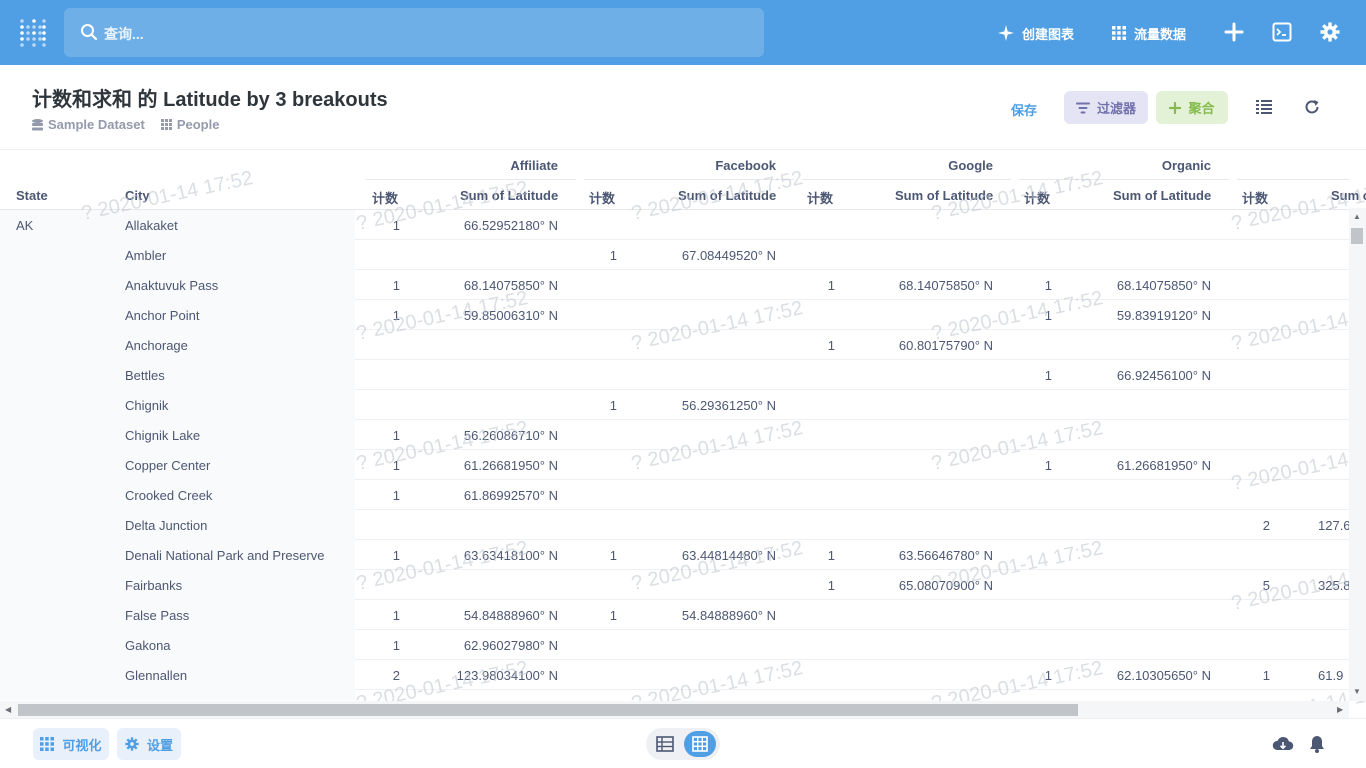 The height and width of the screenshot is (768, 1366). I want to click on add-icon, so click(1234, 32).